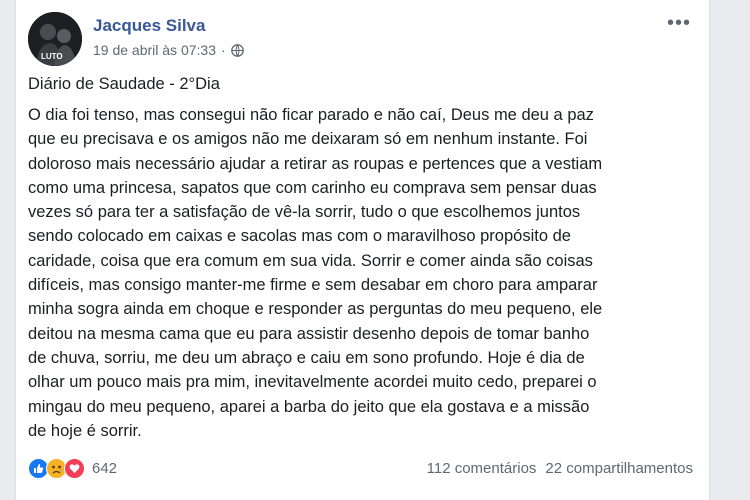  What do you see at coordinates (619, 468) in the screenshot?
I see `shares-link: 22 compartilhamentos` at bounding box center [619, 468].